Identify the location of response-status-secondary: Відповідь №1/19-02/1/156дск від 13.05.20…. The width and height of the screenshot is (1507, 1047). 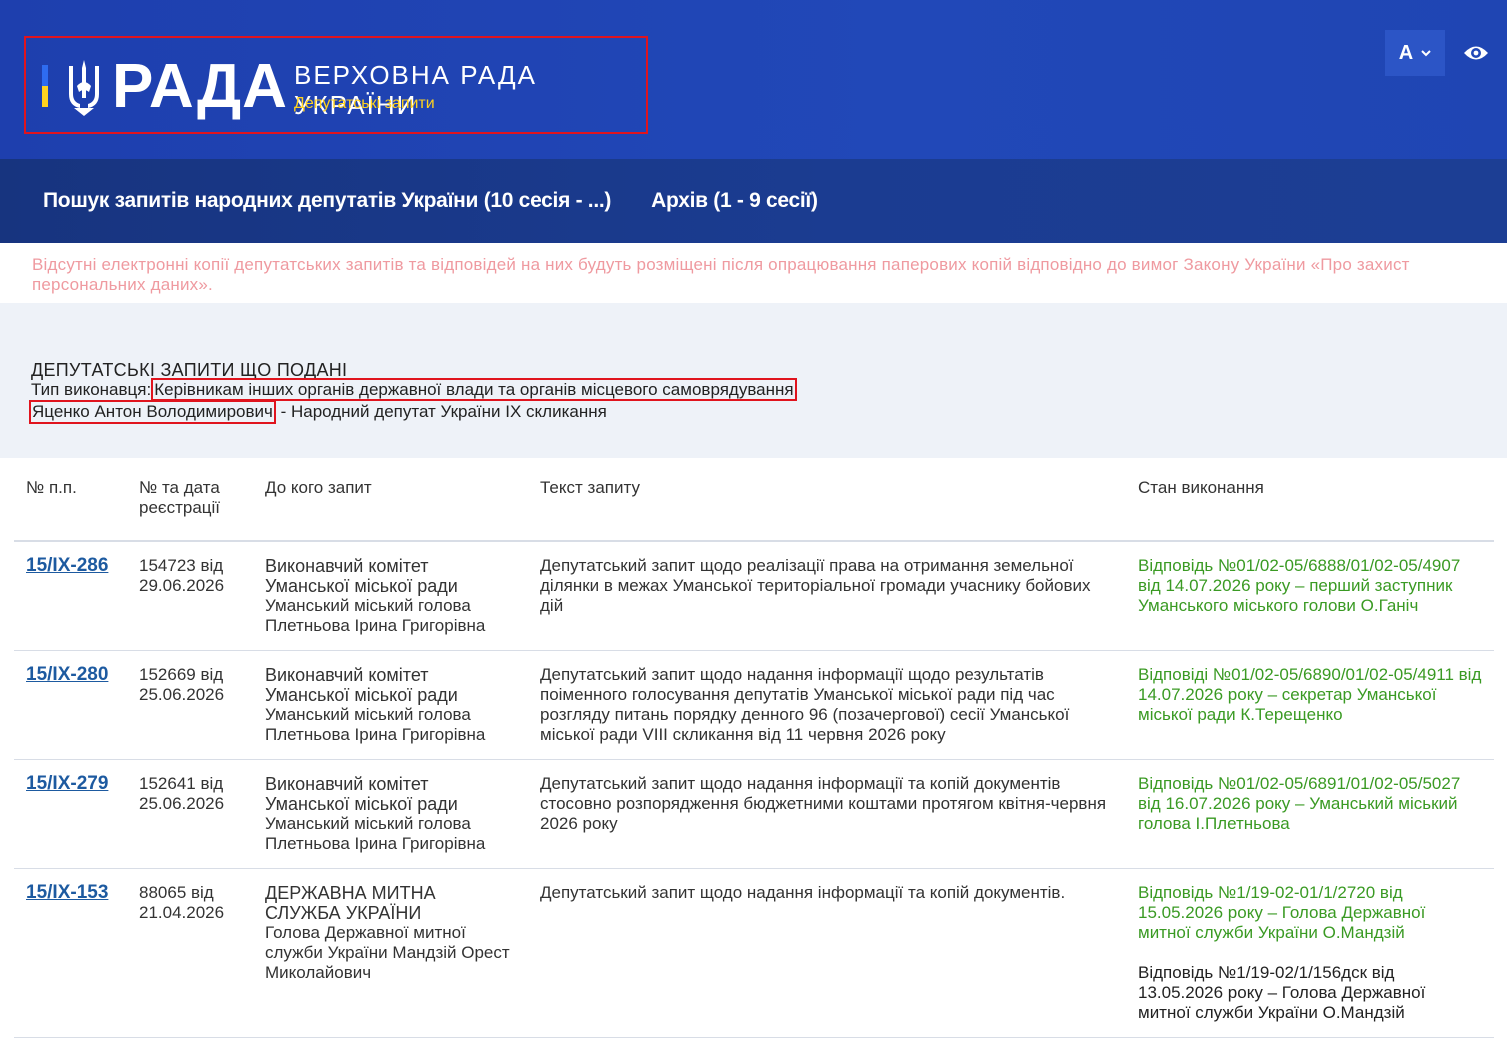
(1282, 992).